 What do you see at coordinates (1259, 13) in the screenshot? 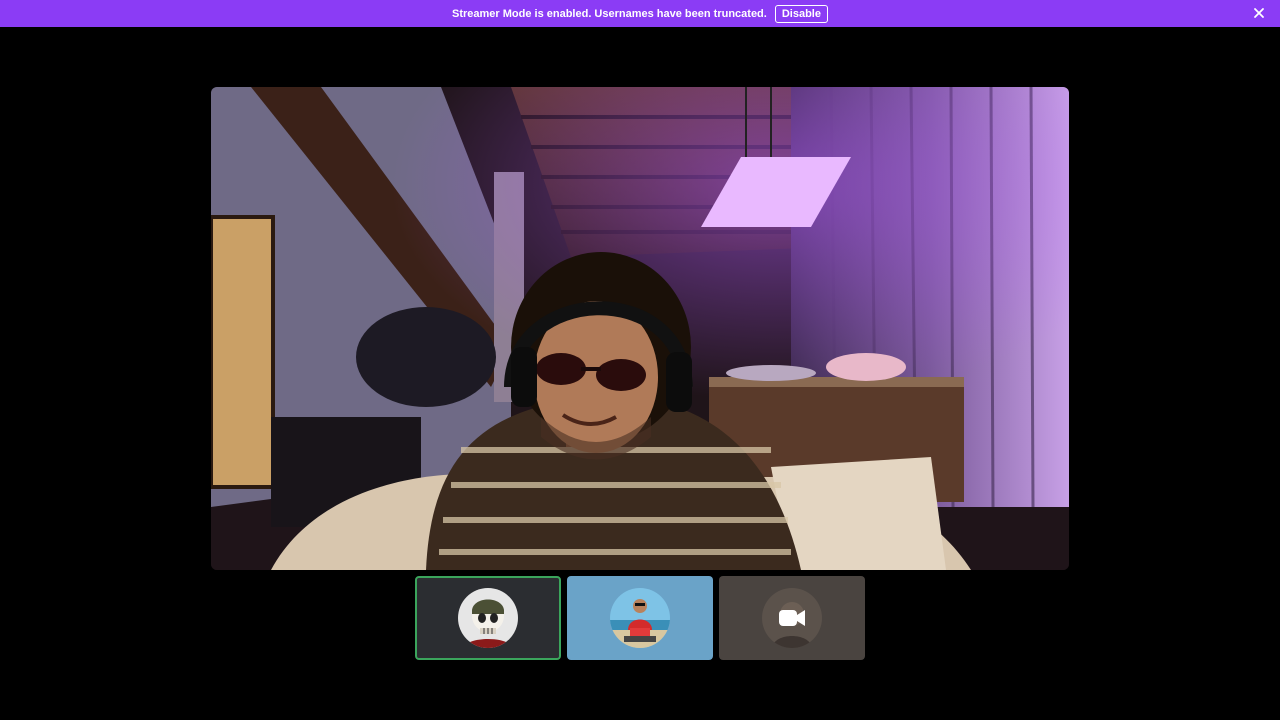
I see `close-icon` at bounding box center [1259, 13].